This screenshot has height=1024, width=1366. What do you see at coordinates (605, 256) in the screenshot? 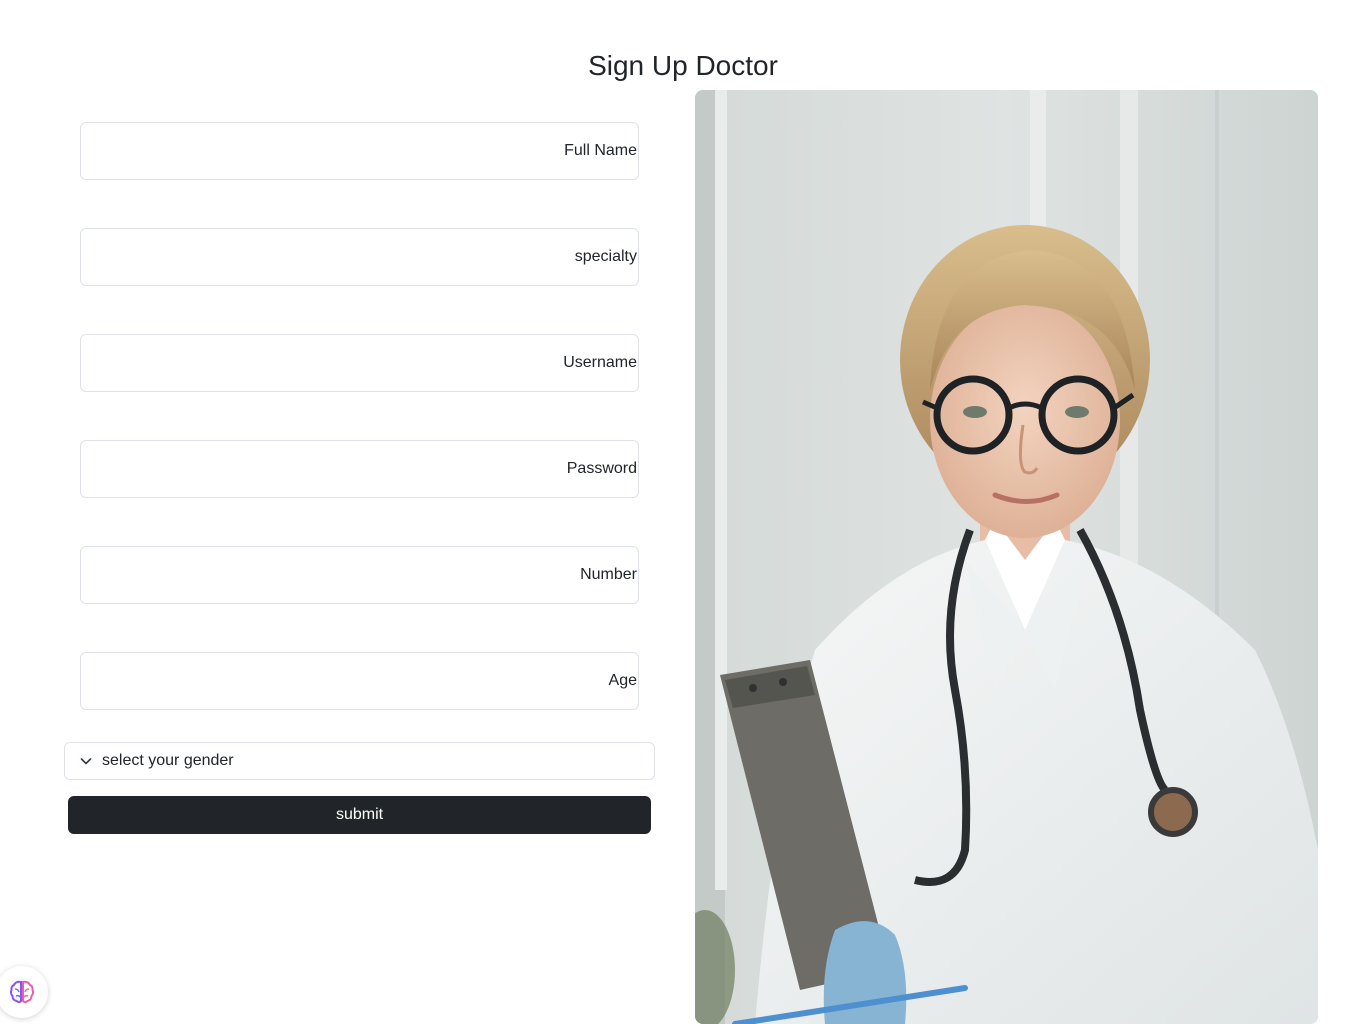
I see `specialty-label: specialty` at bounding box center [605, 256].